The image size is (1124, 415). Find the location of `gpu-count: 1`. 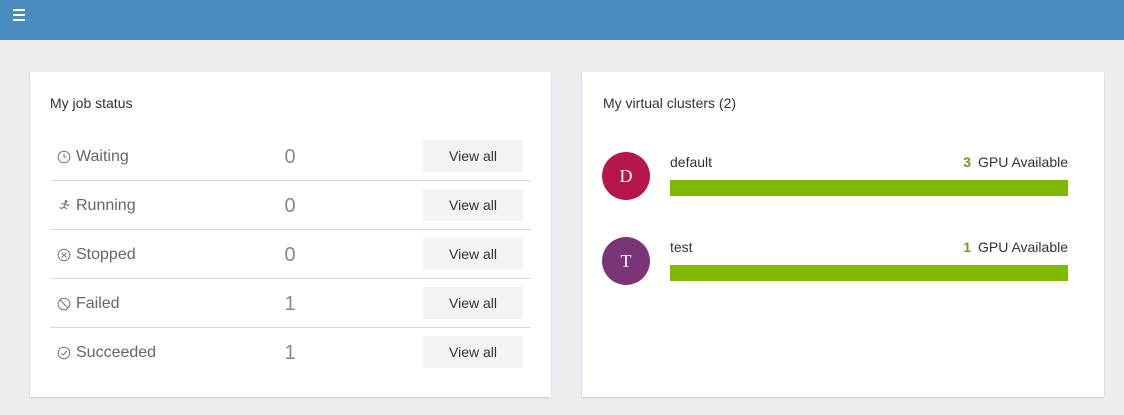

gpu-count: 1 is located at coordinates (967, 247).